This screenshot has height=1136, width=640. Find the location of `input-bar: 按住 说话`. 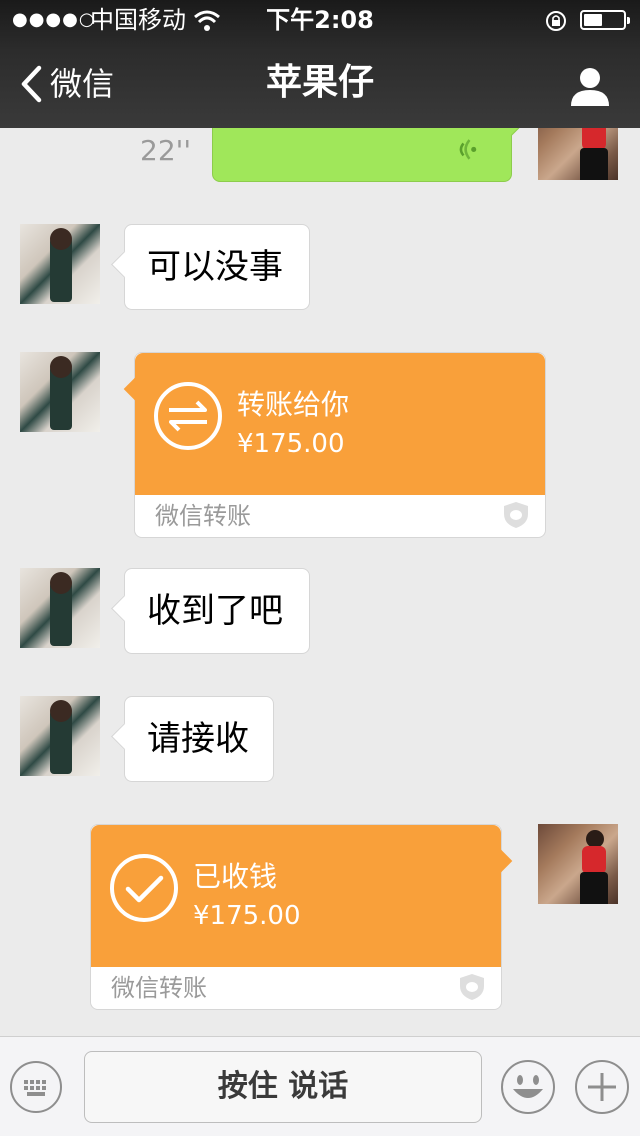

input-bar: 按住 说话 is located at coordinates (320, 1086).